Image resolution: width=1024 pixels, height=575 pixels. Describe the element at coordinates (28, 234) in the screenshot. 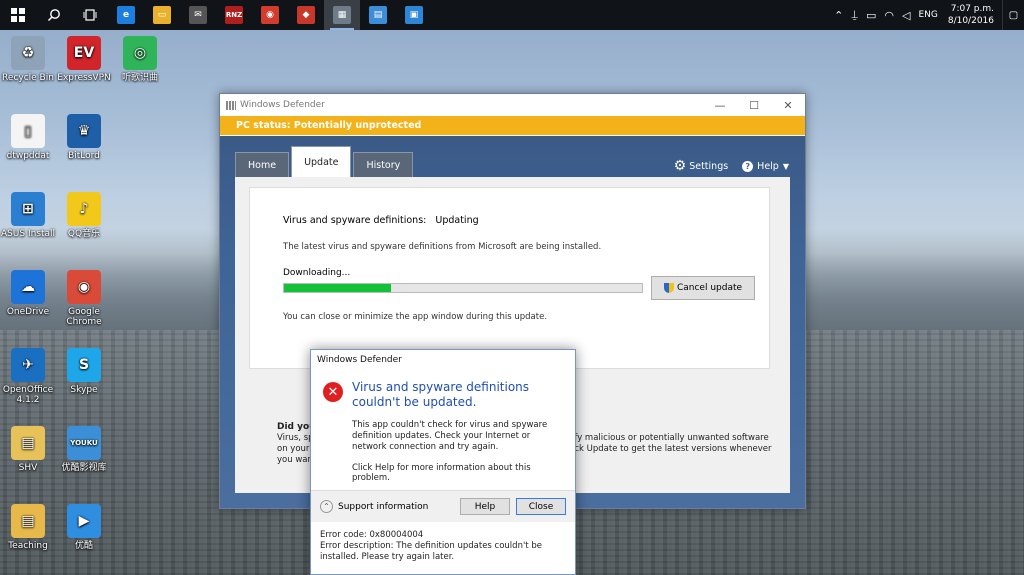

I see `desktop-shortcut-label: ASUS Install` at that location.